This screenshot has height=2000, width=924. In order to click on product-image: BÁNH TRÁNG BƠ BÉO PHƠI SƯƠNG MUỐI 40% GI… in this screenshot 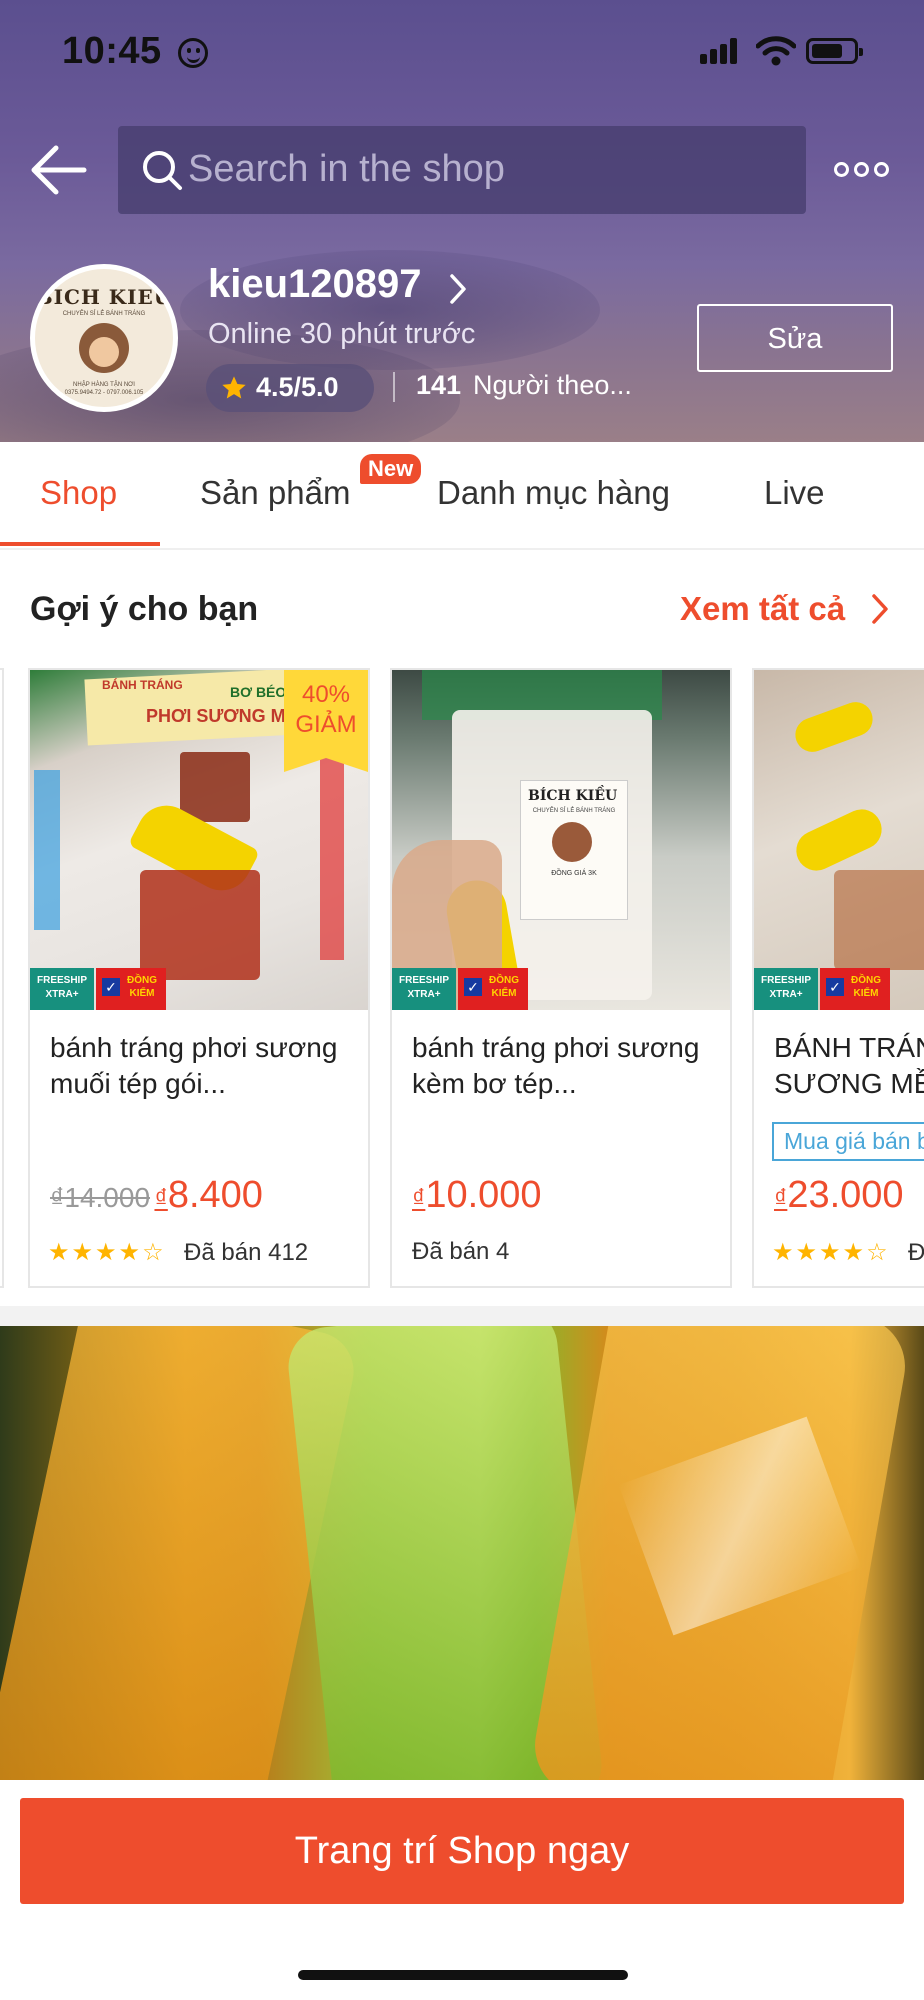, I will do `click(199, 840)`.